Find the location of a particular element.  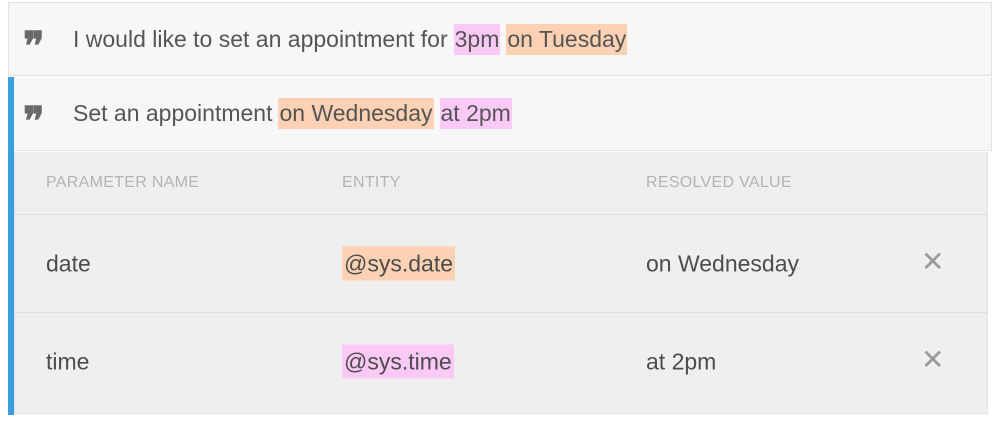

header-parameter-name: PARAMETER NAME is located at coordinates (123, 182).